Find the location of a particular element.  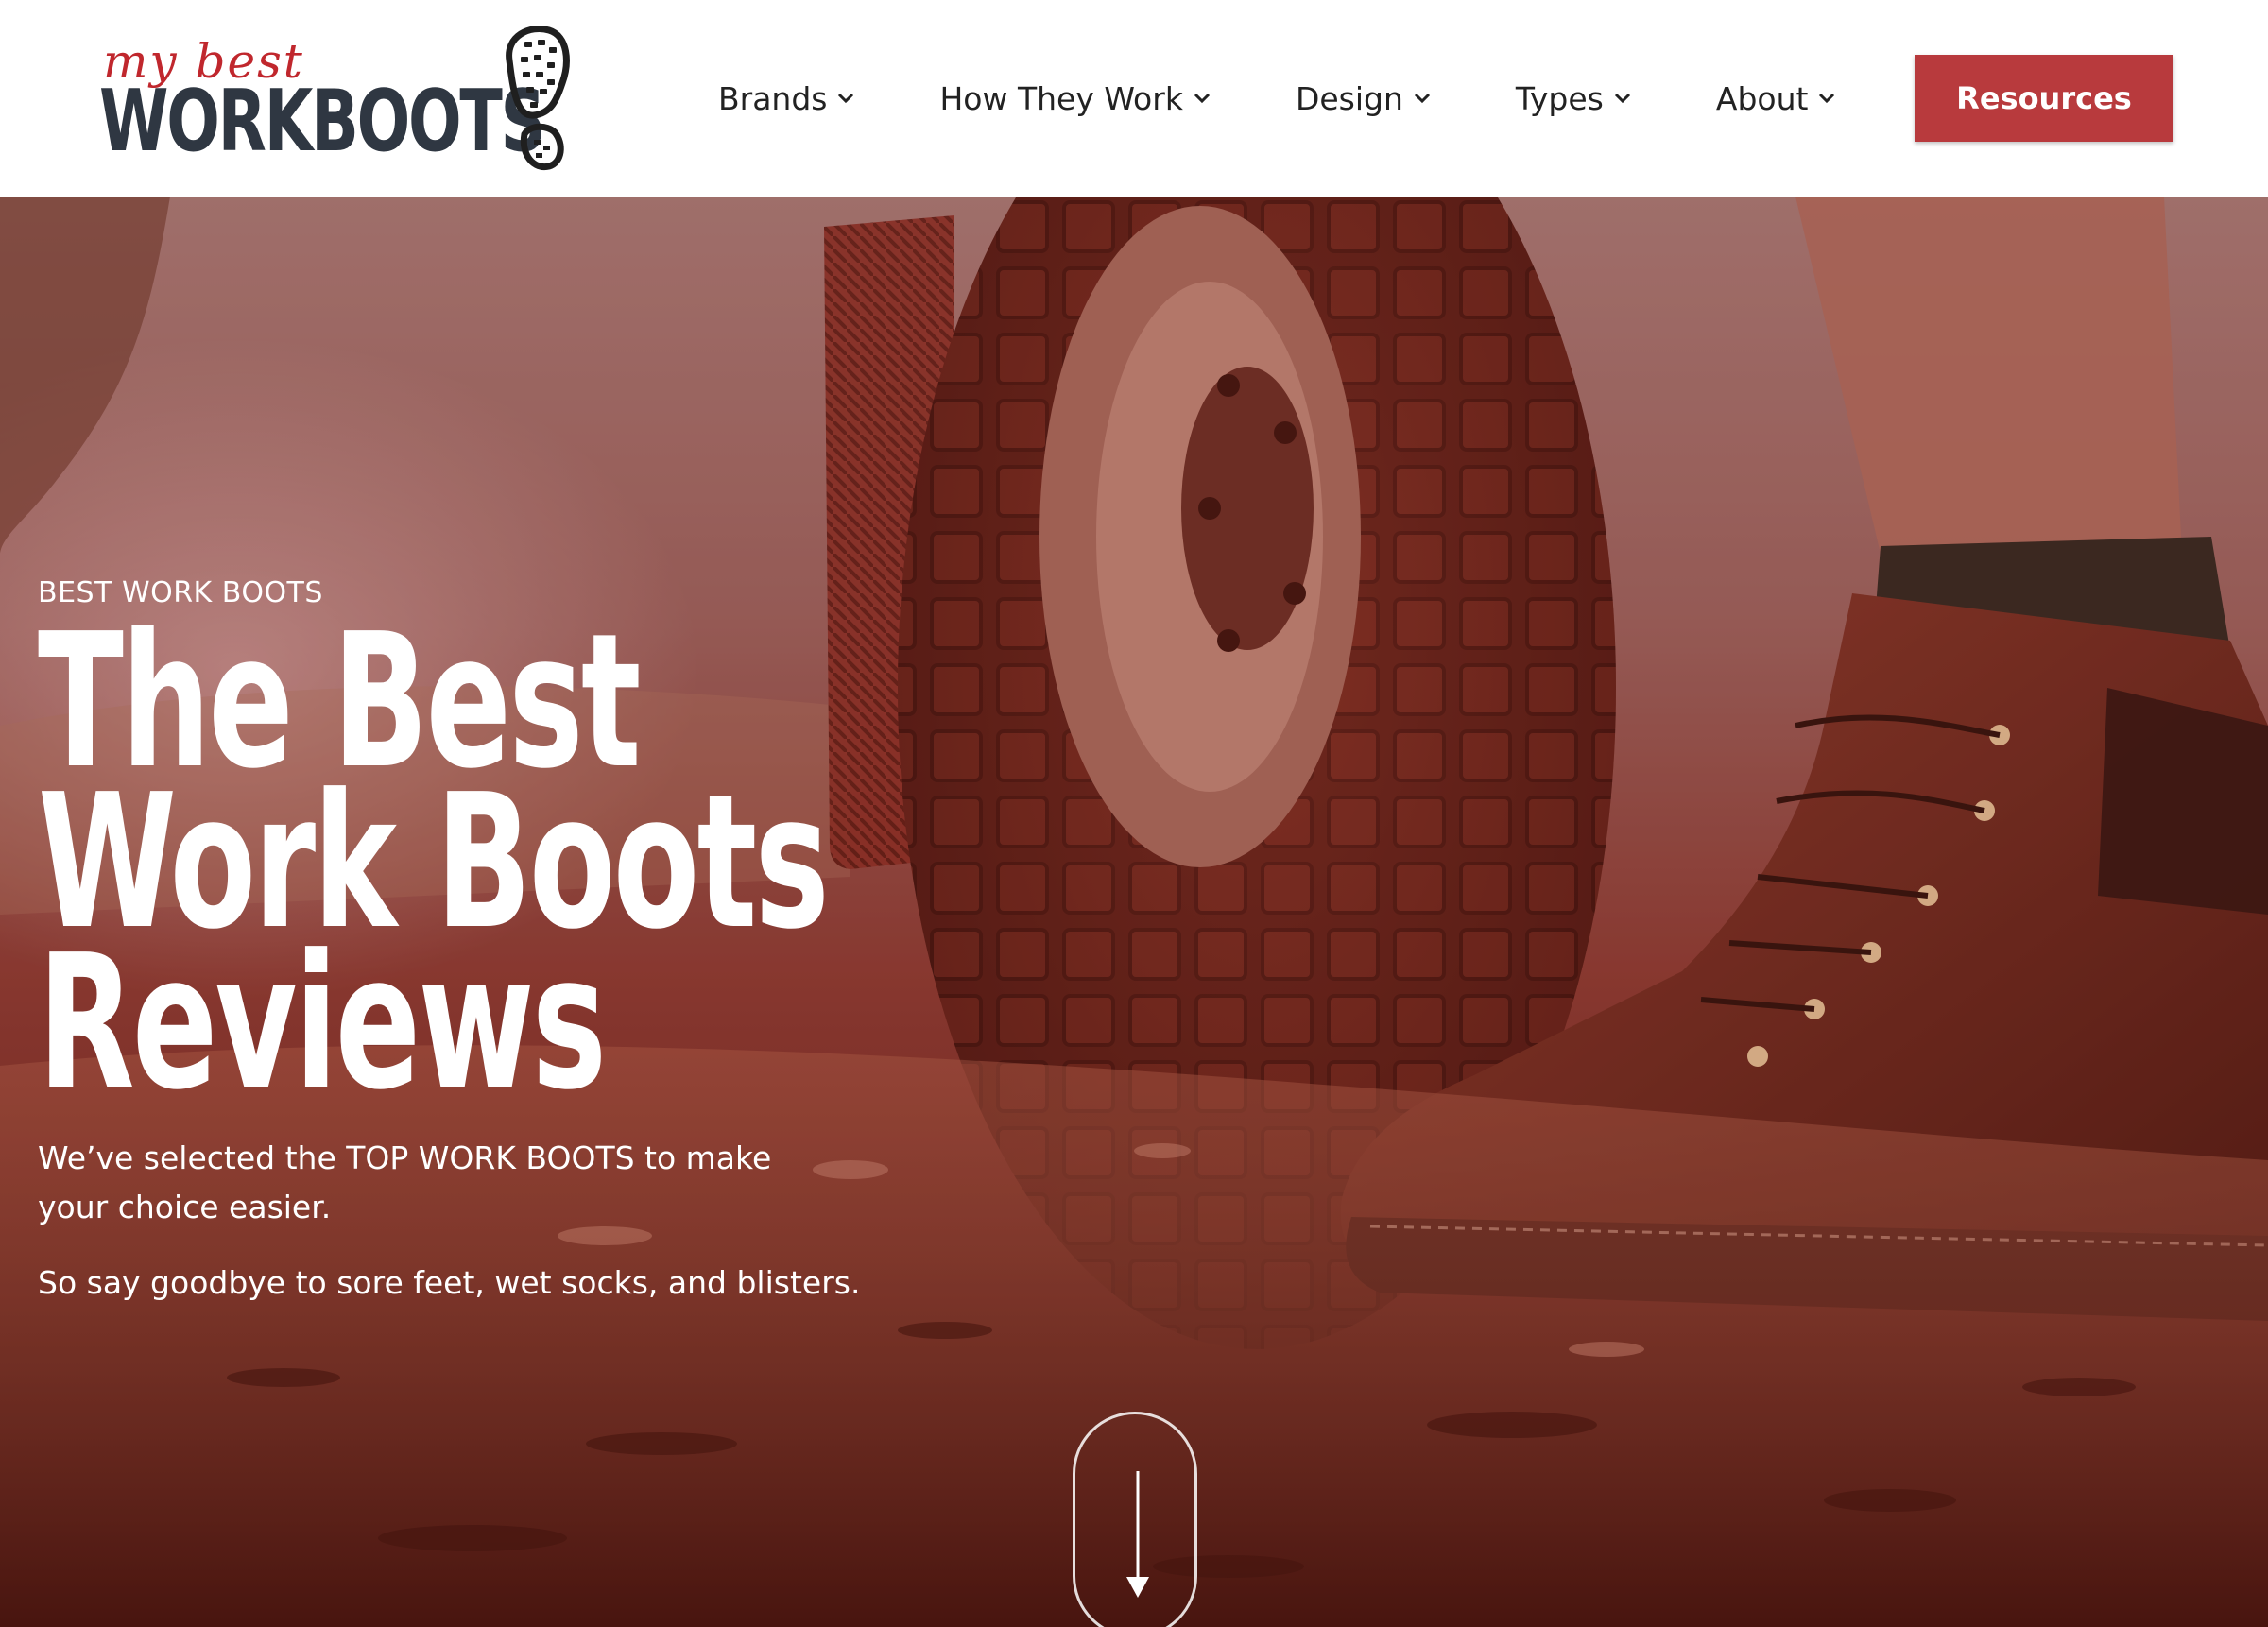

nav-item-label: About is located at coordinates (1762, 98).